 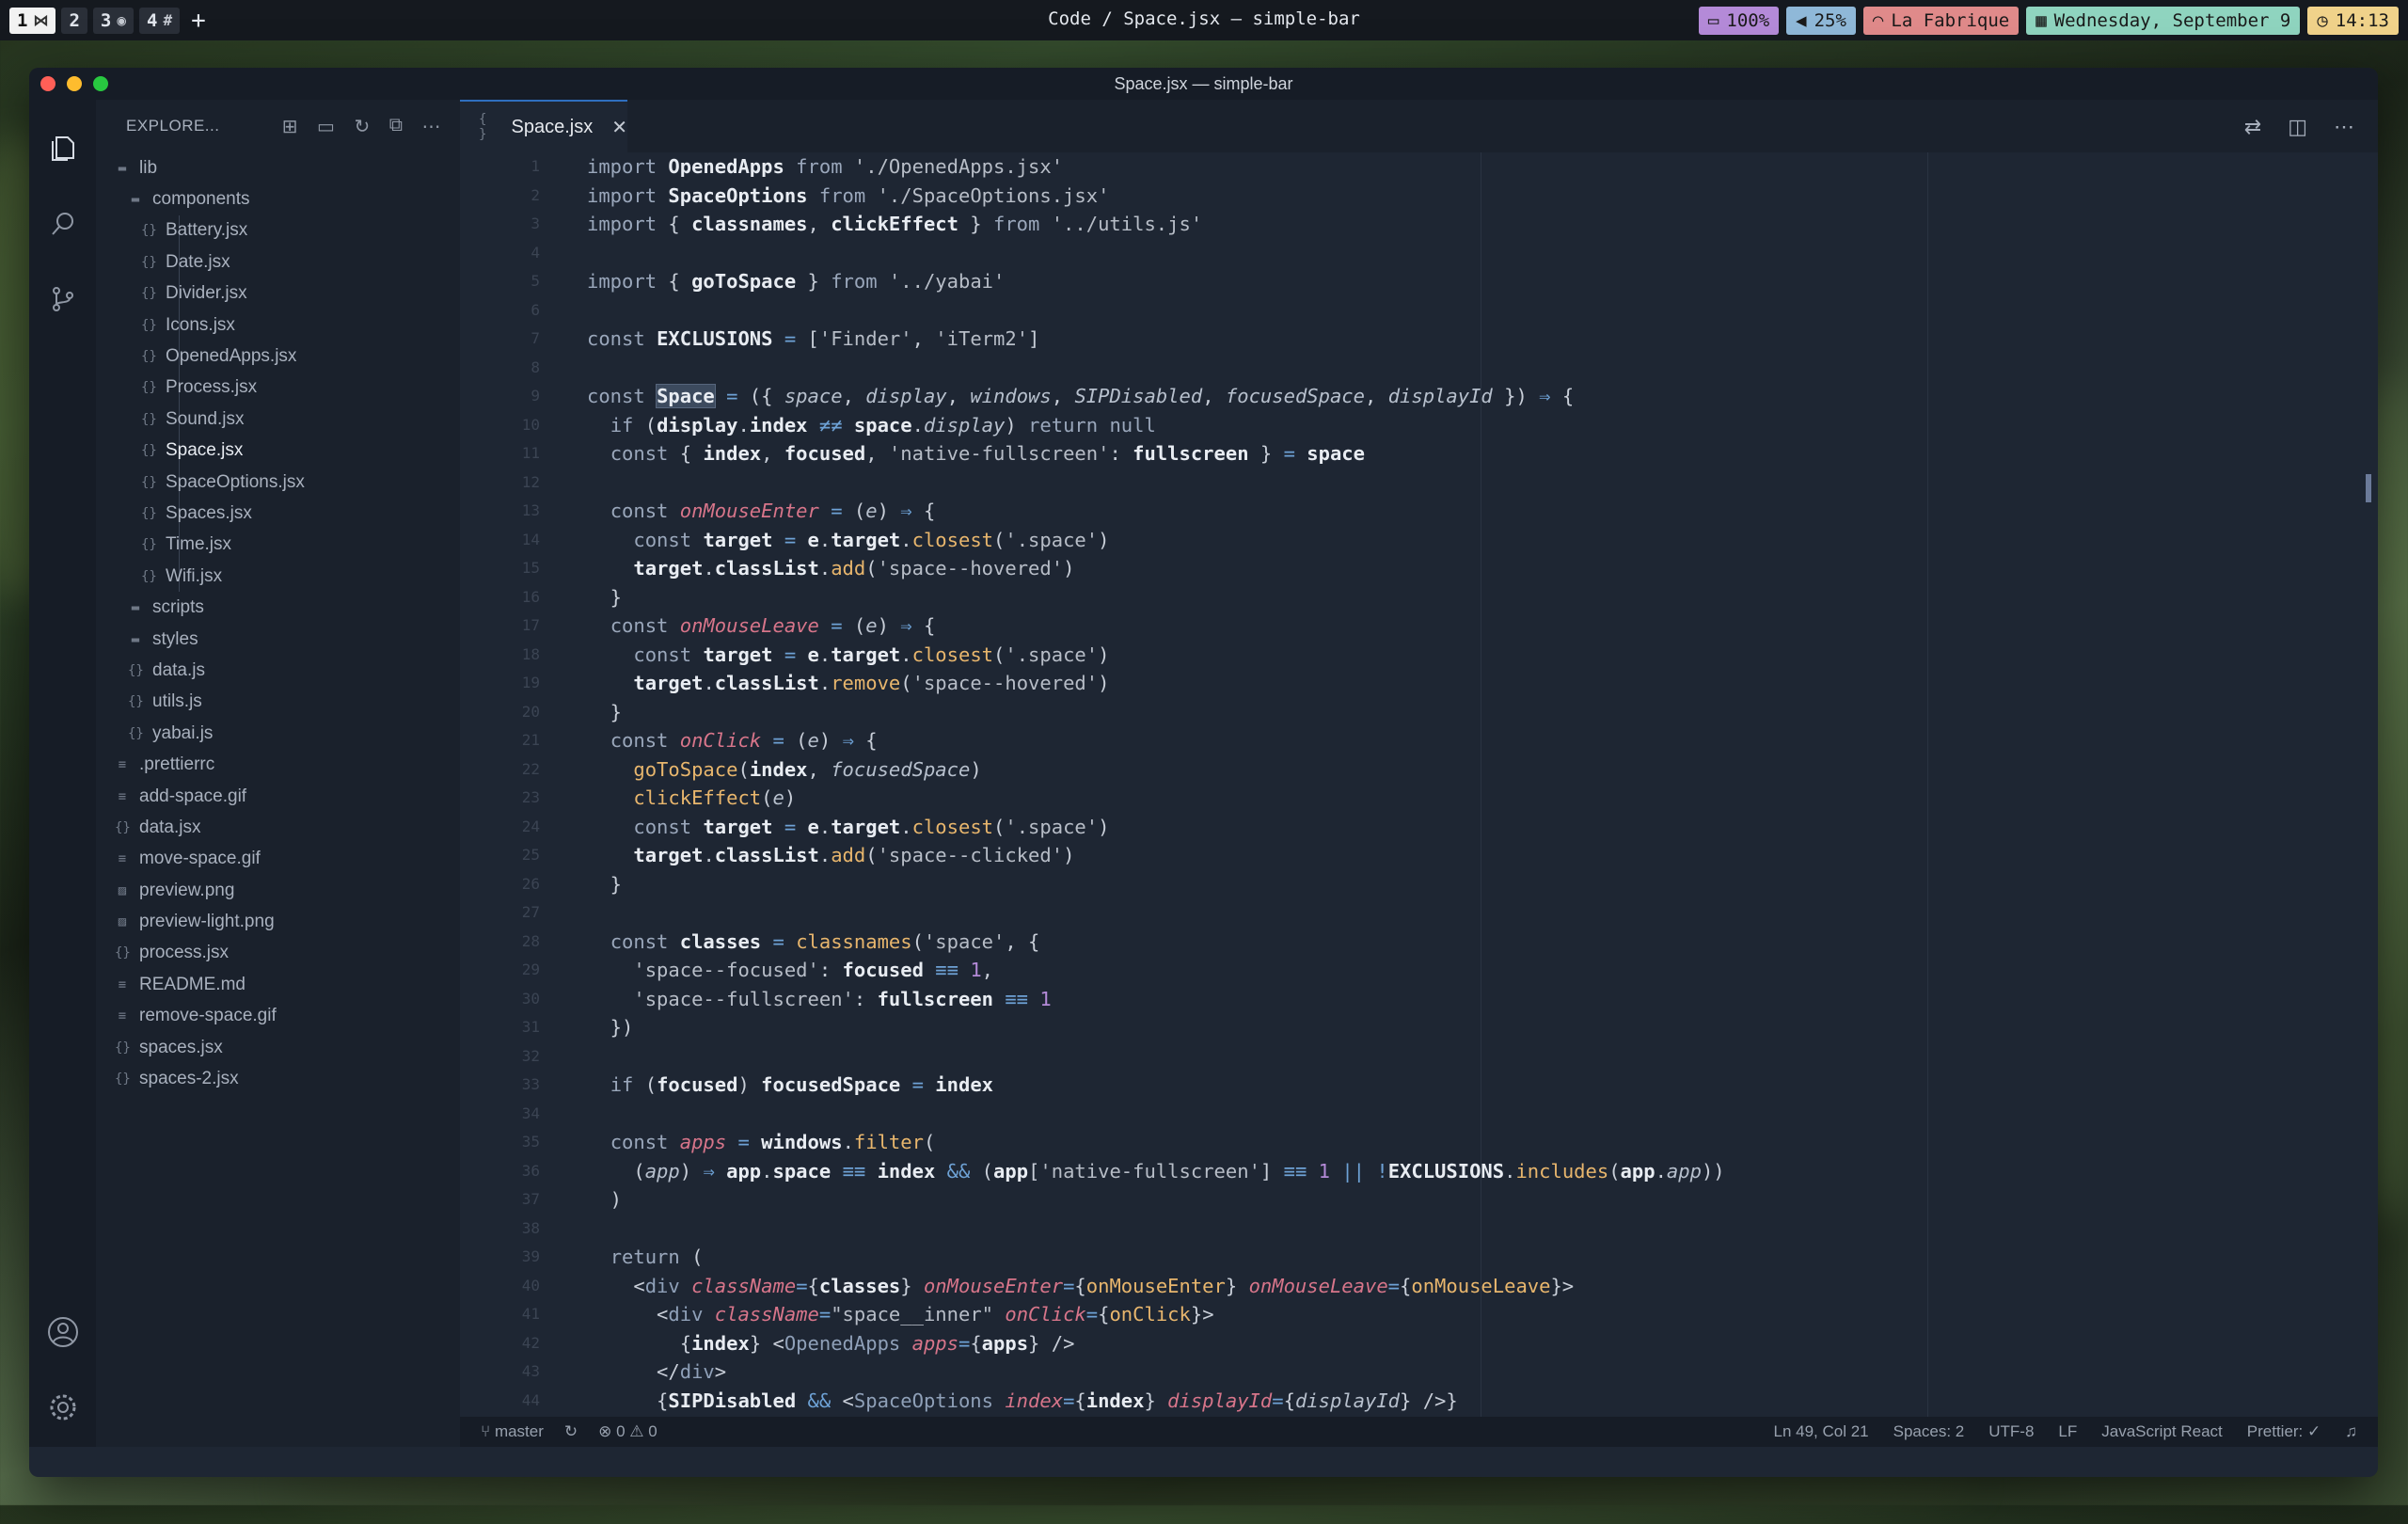 I want to click on file-item: {} Time.jsx, so click(x=278, y=545).